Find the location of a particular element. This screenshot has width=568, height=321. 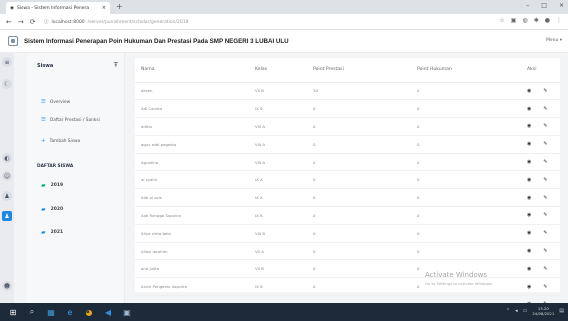

name-cell: Aldi Rangga Saputra is located at coordinates (192, 215).